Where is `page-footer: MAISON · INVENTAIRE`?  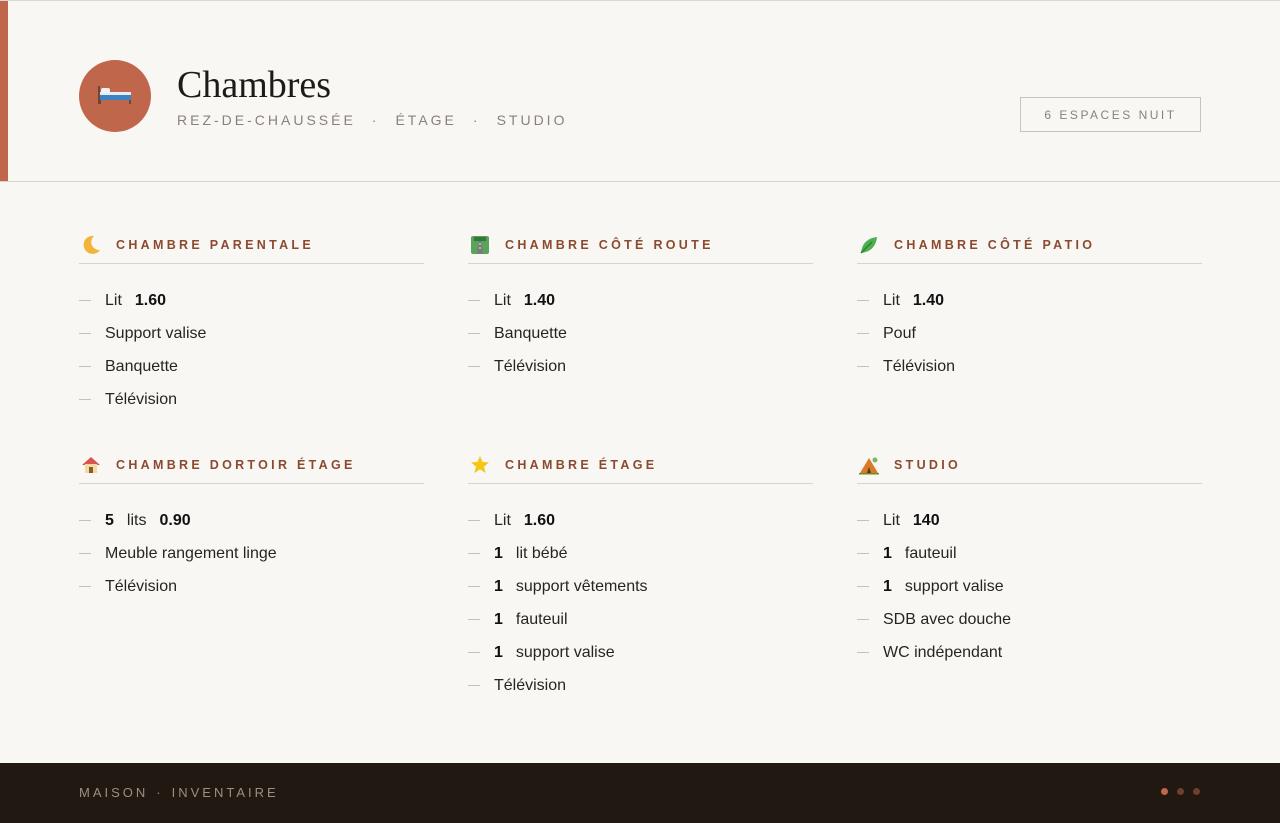 page-footer: MAISON · INVENTAIRE is located at coordinates (640, 793).